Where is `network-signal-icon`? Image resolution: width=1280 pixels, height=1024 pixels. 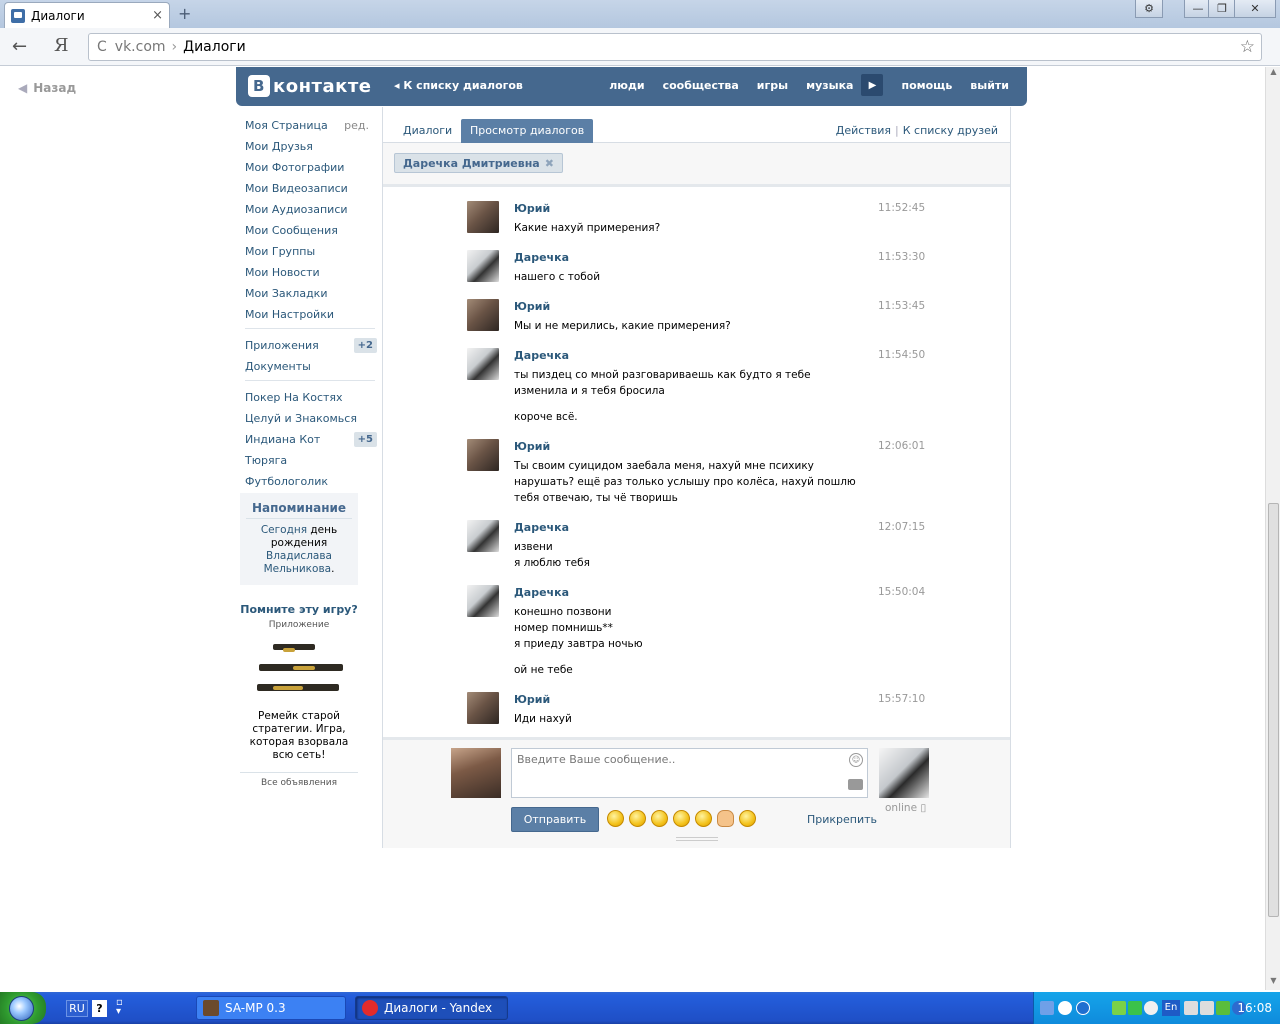
network-signal-icon is located at coordinates (1207, 1008).